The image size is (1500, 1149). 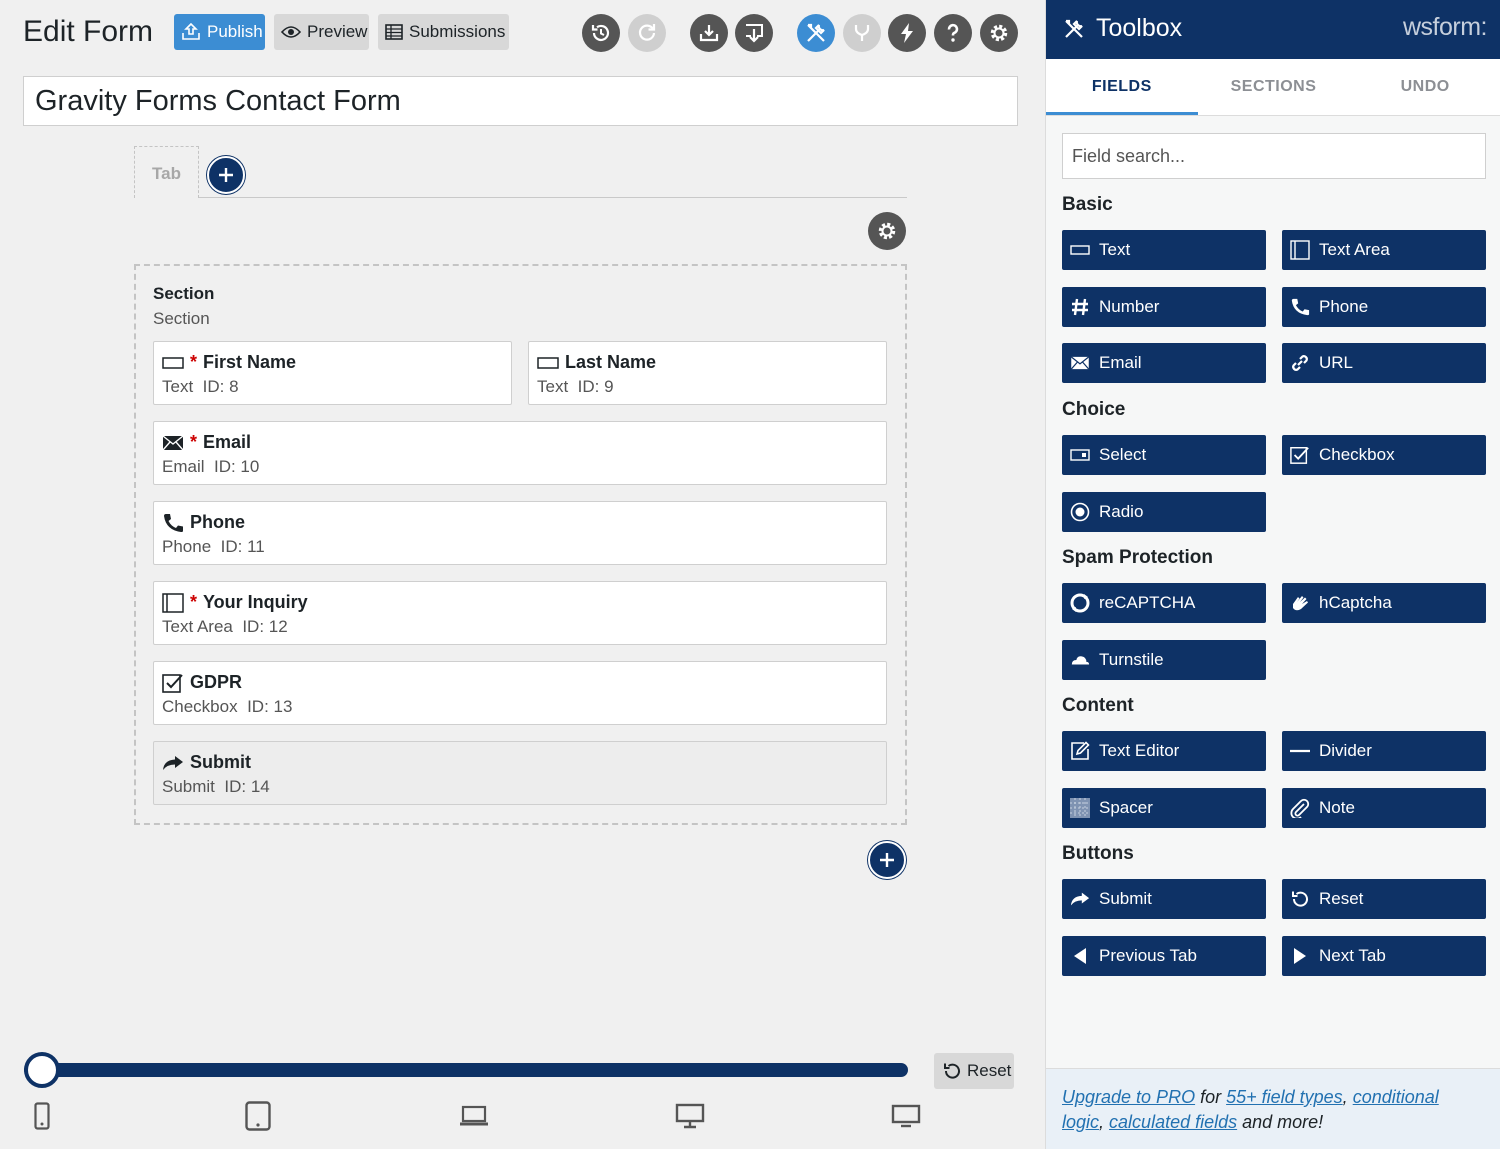 I want to click on field-submit: Submit Submit ID: 14, so click(x=520, y=773).